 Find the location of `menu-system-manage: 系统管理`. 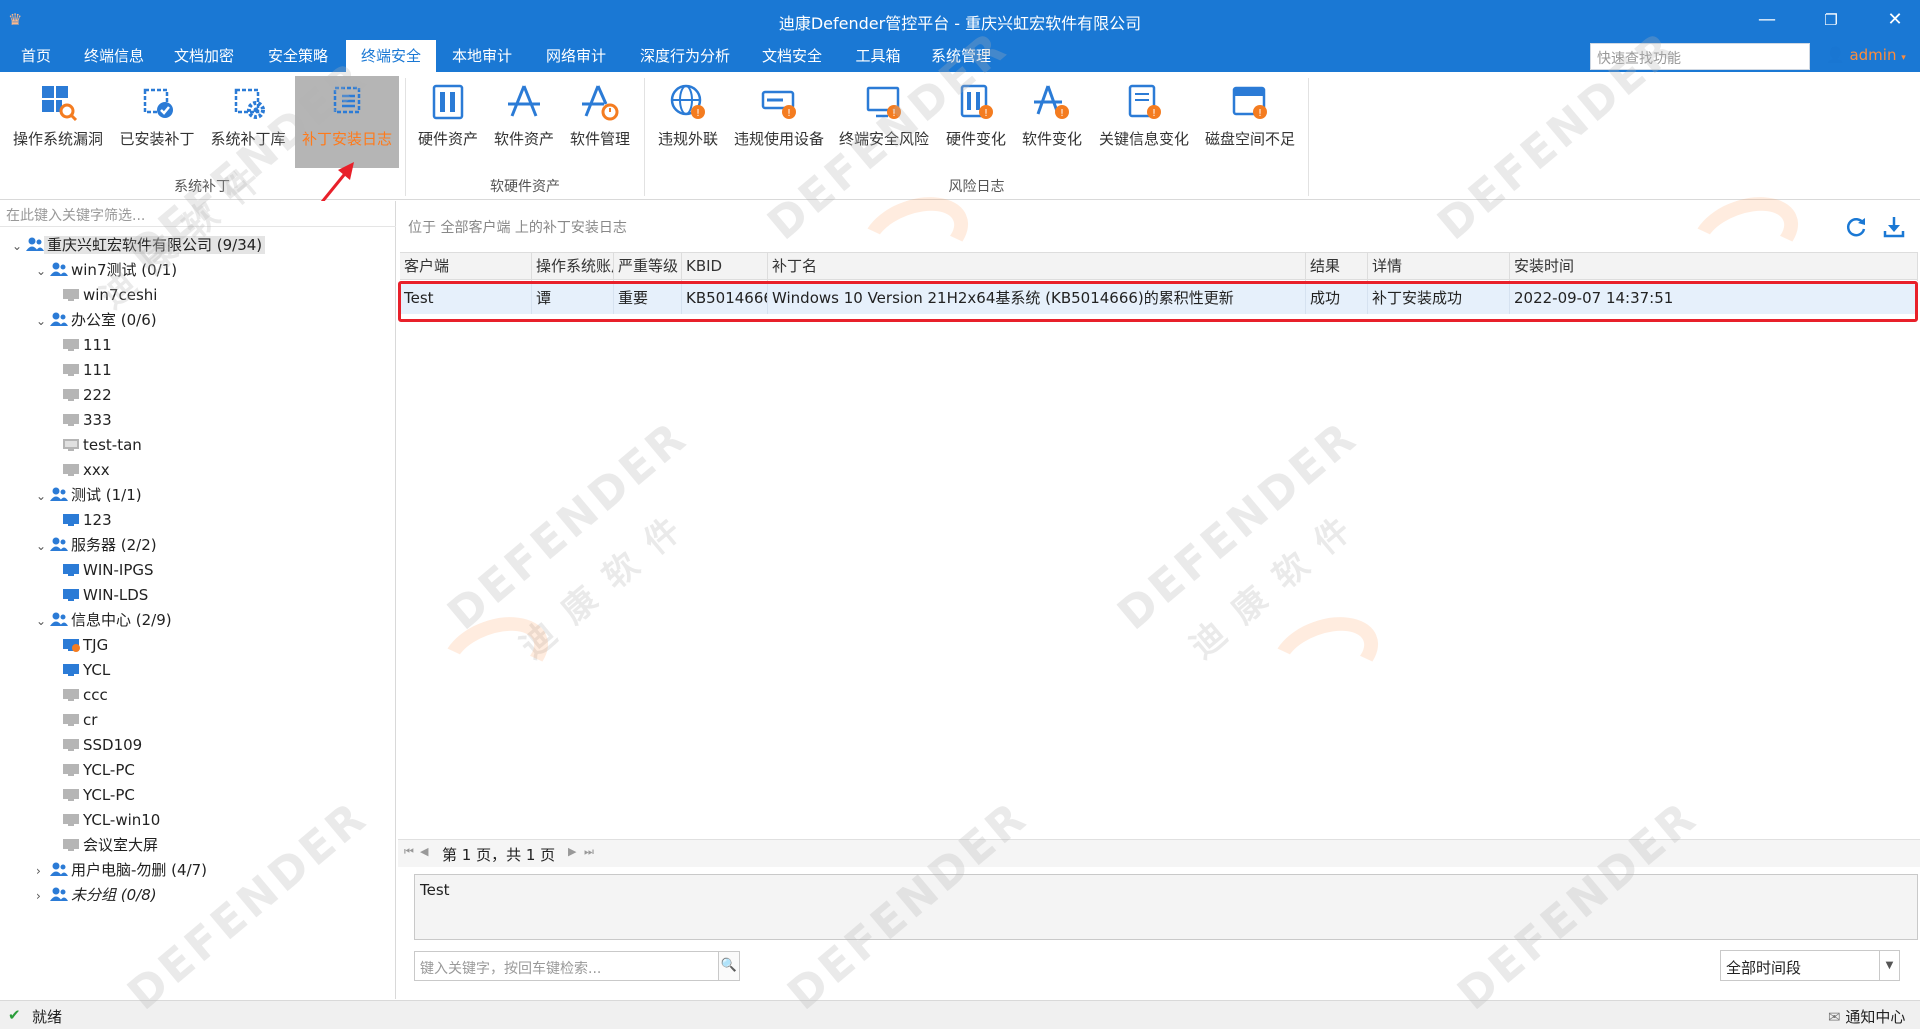

menu-system-manage: 系统管理 is located at coordinates (961, 56).